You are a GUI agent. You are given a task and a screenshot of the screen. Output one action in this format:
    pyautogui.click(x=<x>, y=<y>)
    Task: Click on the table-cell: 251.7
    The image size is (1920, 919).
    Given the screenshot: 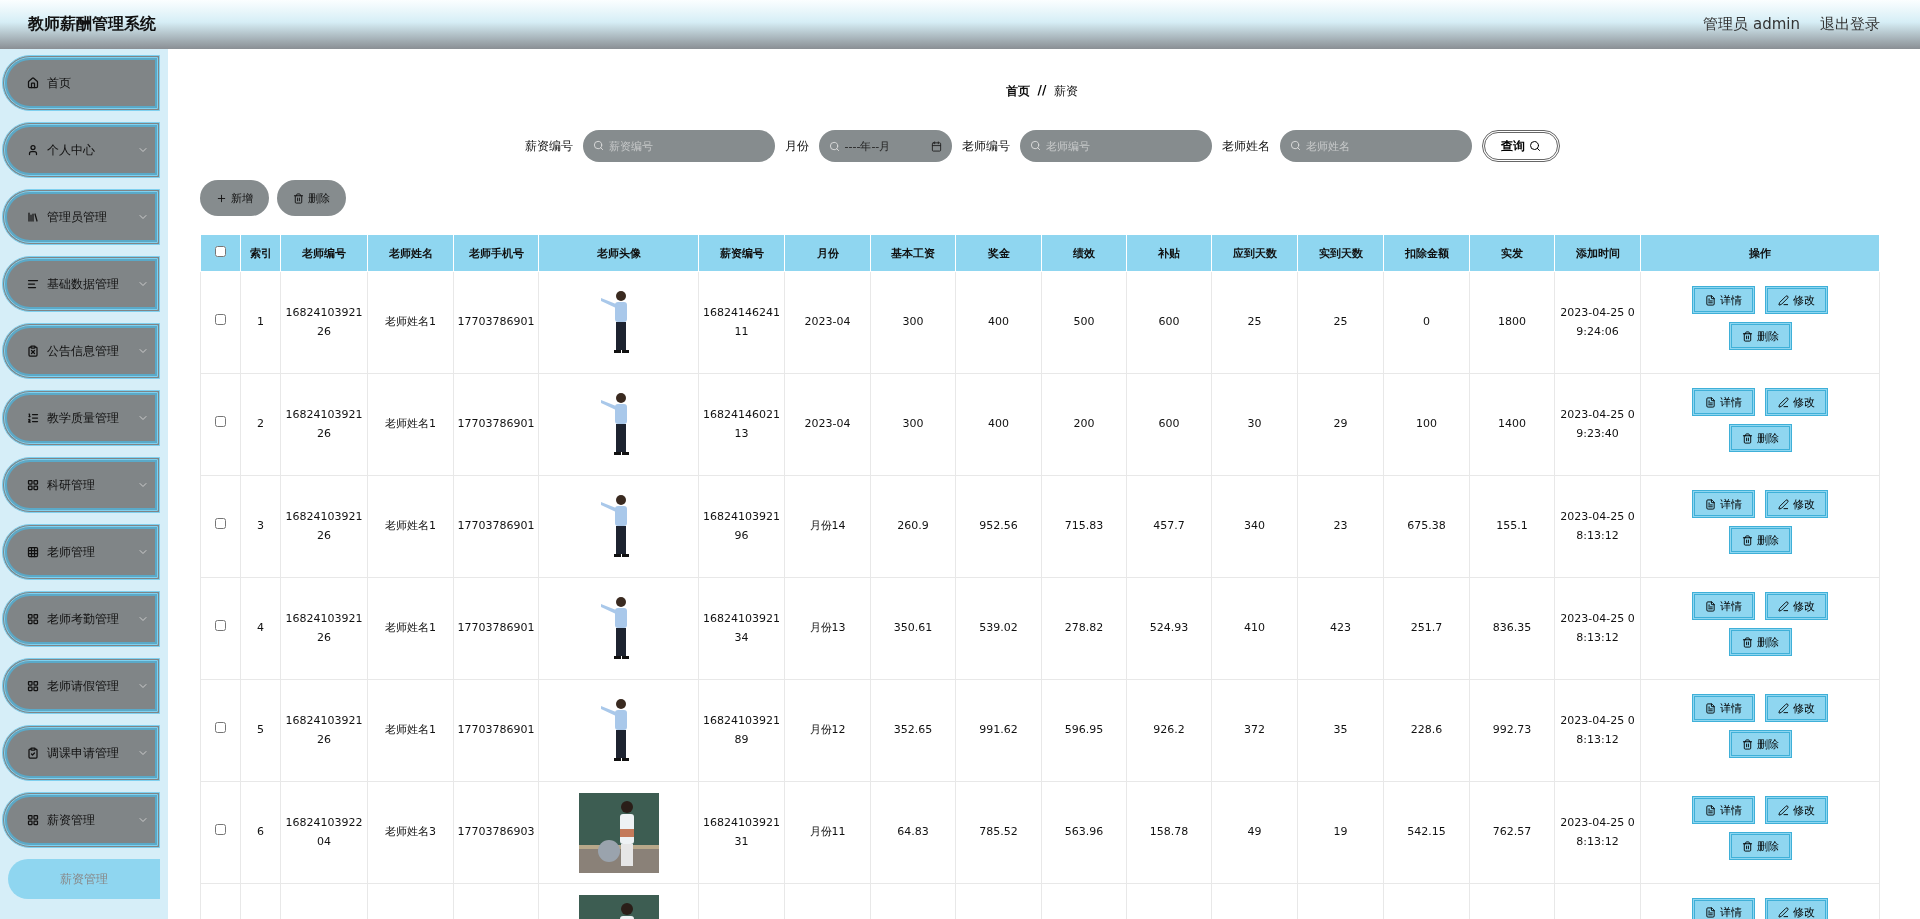 What is the action you would take?
    pyautogui.click(x=1426, y=628)
    